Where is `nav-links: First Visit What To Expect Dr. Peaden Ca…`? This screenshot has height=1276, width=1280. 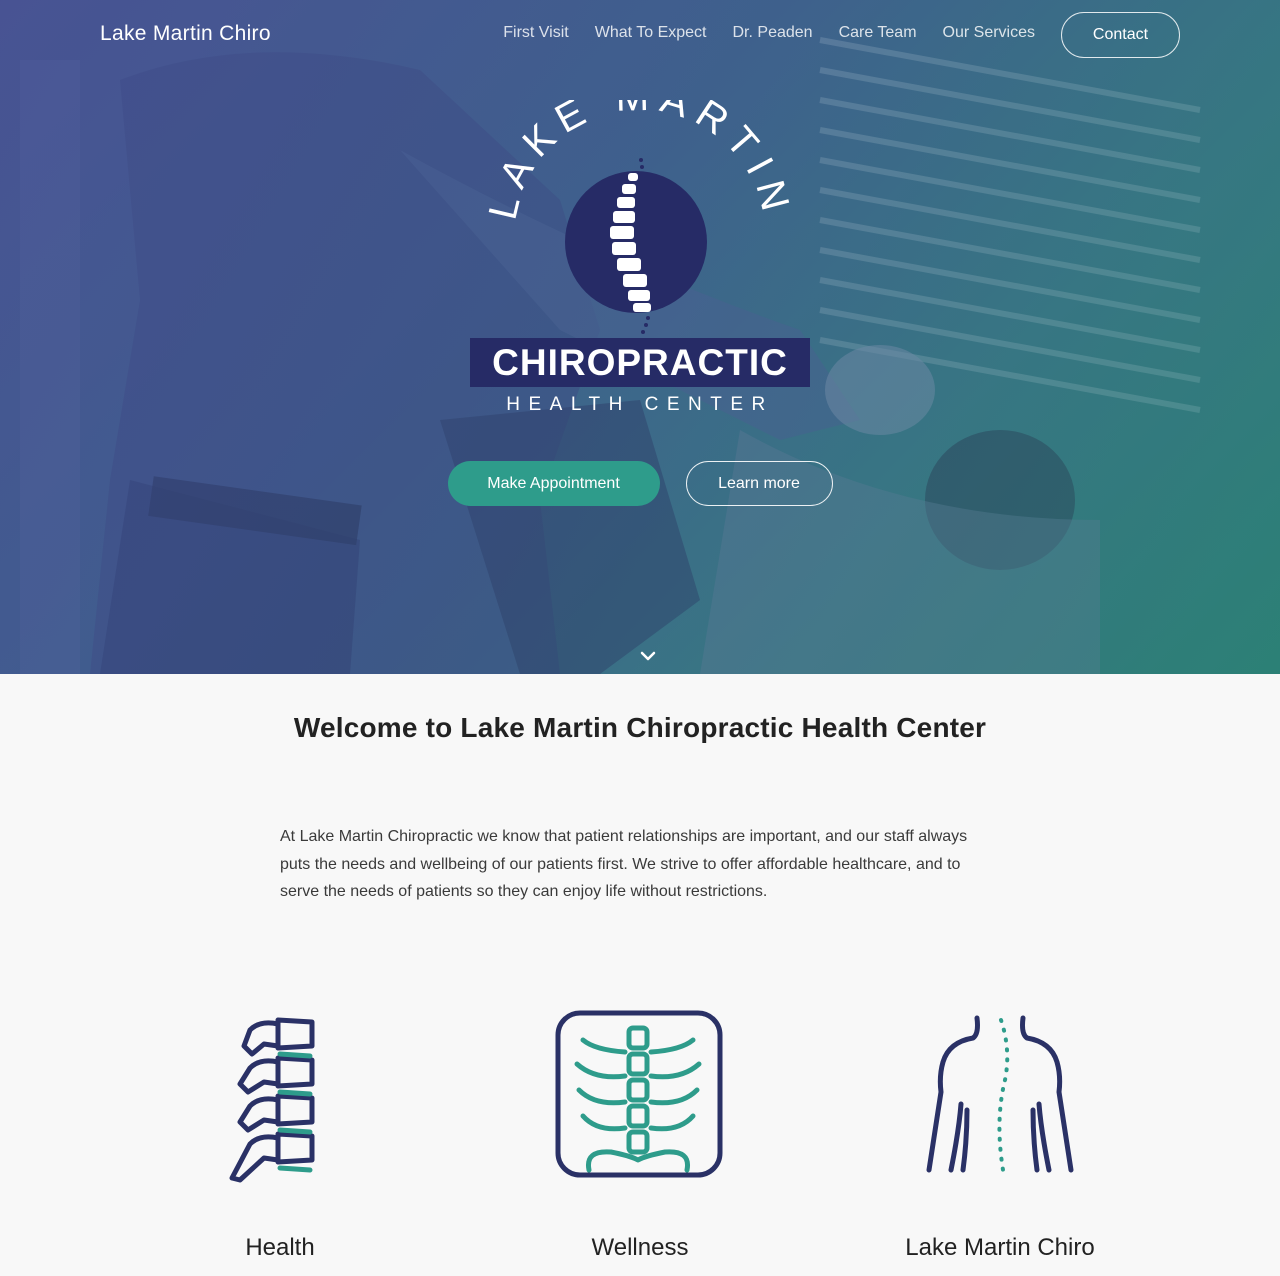 nav-links: First Visit What To Expect Dr. Peaden Ca… is located at coordinates (769, 33).